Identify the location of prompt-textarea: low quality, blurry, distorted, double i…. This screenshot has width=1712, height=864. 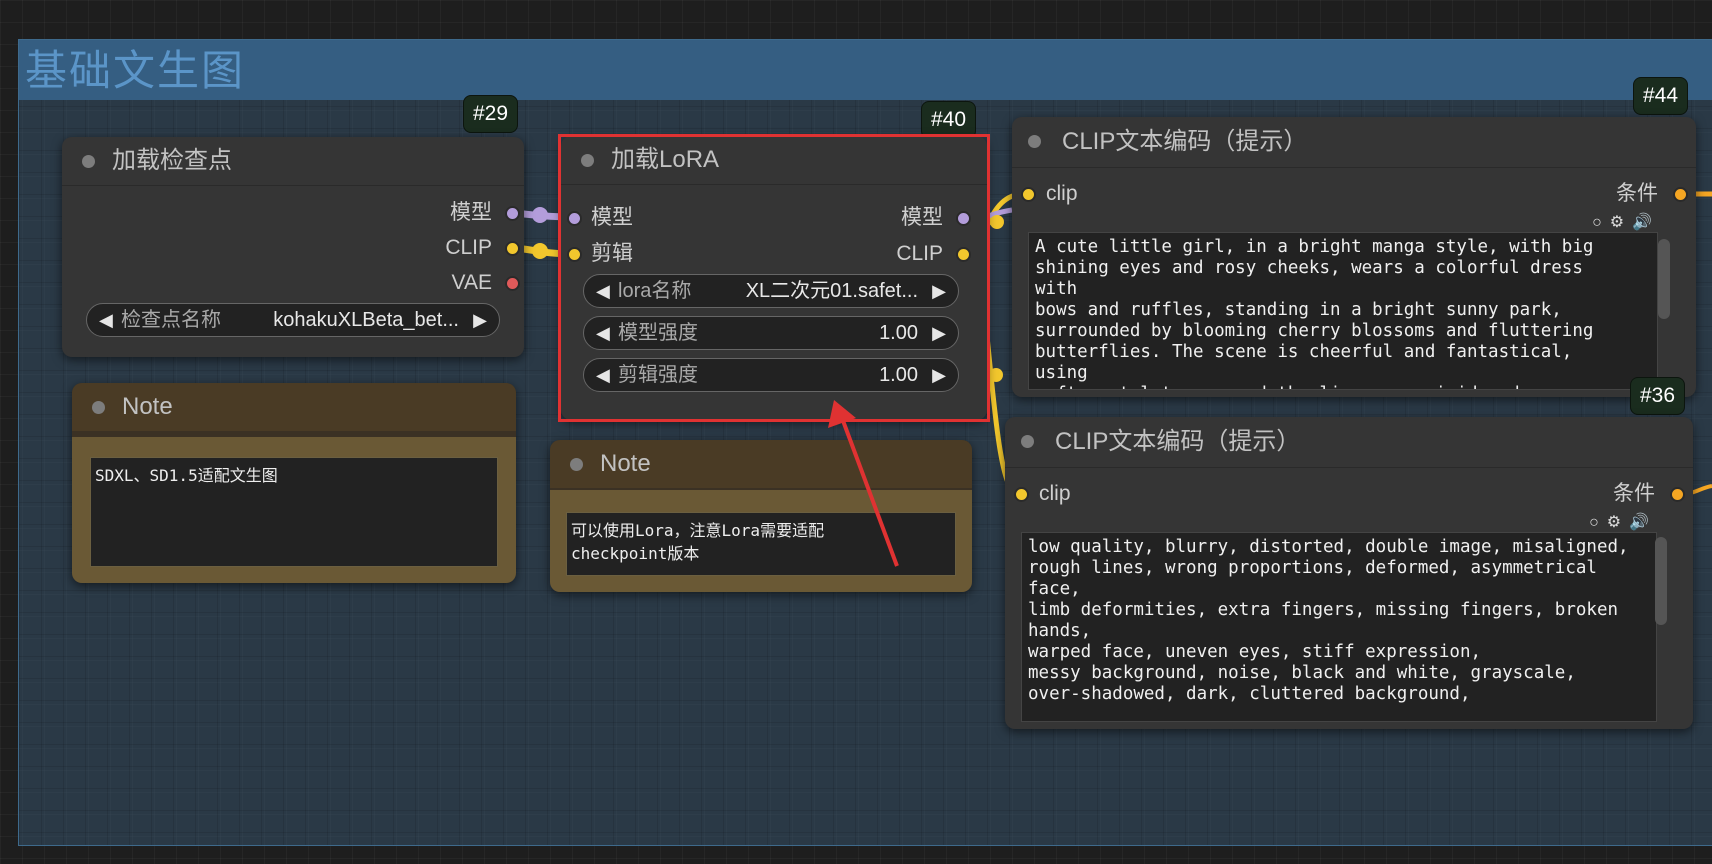
(1339, 627).